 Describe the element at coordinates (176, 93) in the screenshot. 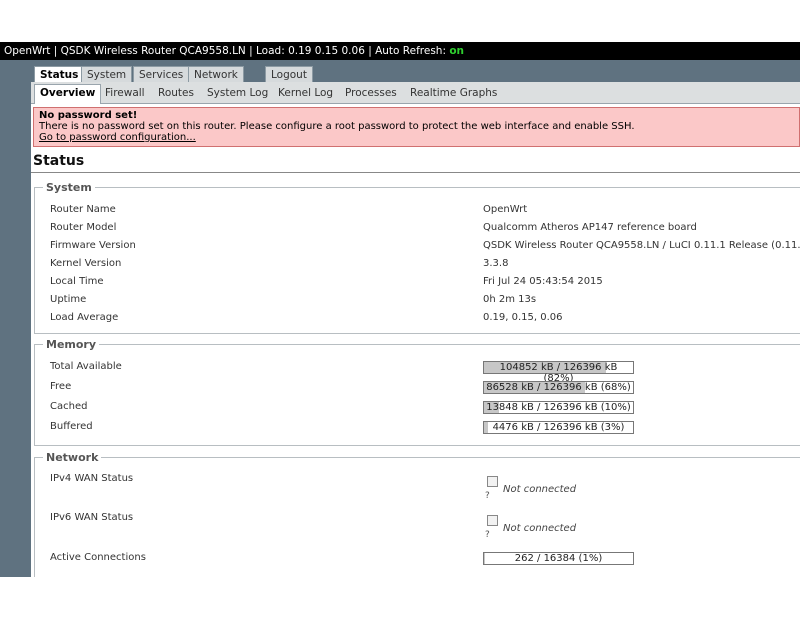

I see `subtab-routes: Routes` at that location.